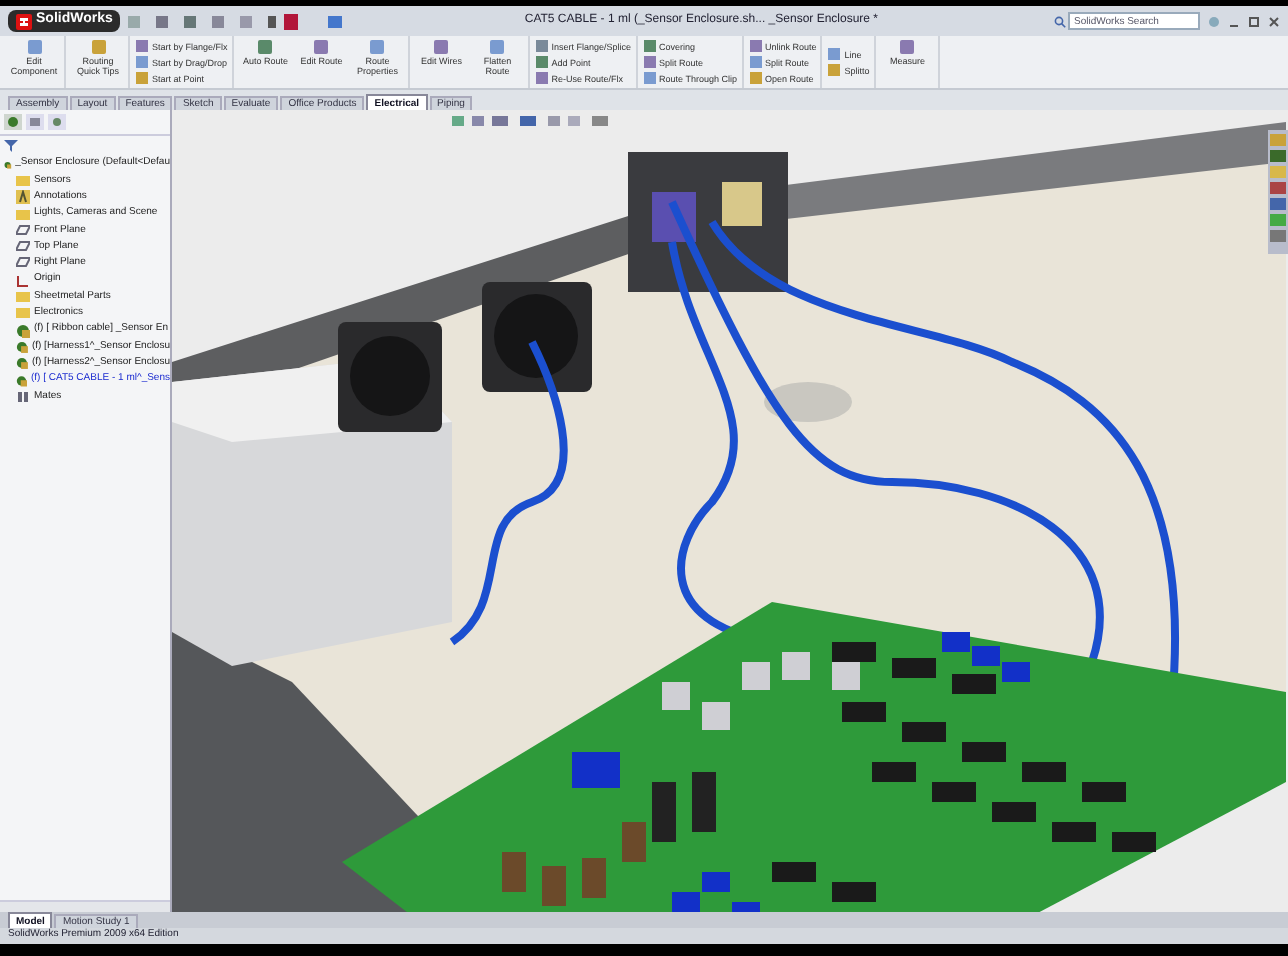 The image size is (1288, 956). What do you see at coordinates (1278, 192) in the screenshot?
I see `task-pane-icons` at bounding box center [1278, 192].